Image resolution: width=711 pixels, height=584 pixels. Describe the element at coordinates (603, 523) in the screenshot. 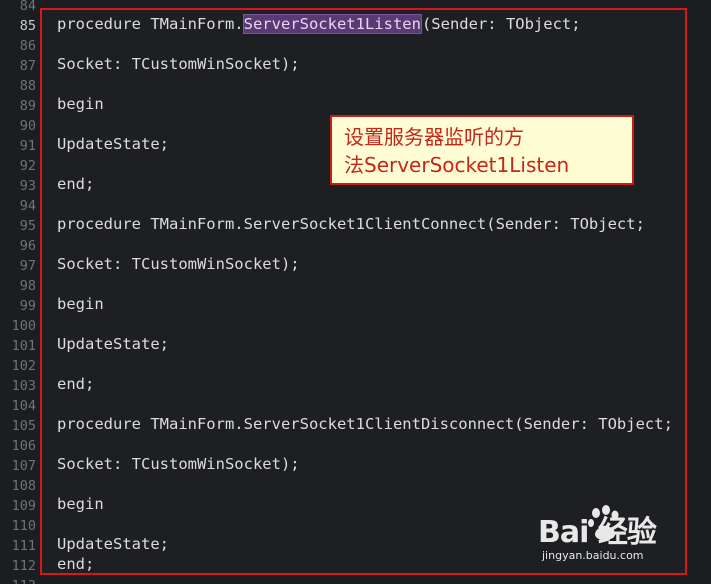

I see `paw-icon` at that location.